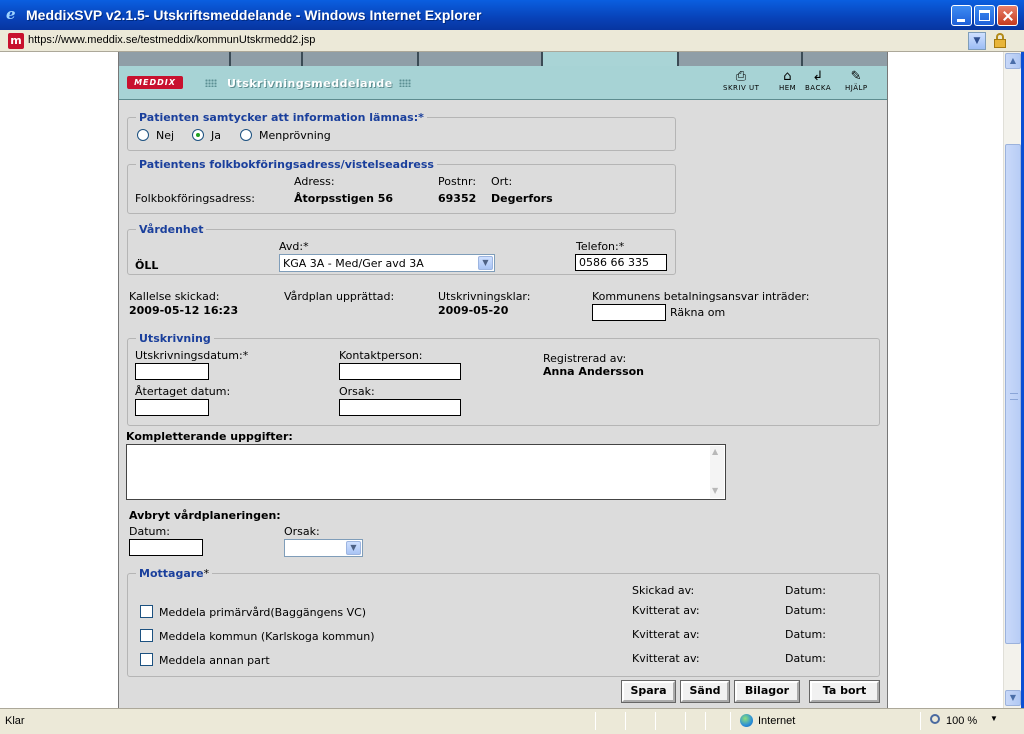 The image size is (1024, 734). Describe the element at coordinates (323, 548) in the screenshot. I see `avbryt-orsak-select: ▼` at that location.